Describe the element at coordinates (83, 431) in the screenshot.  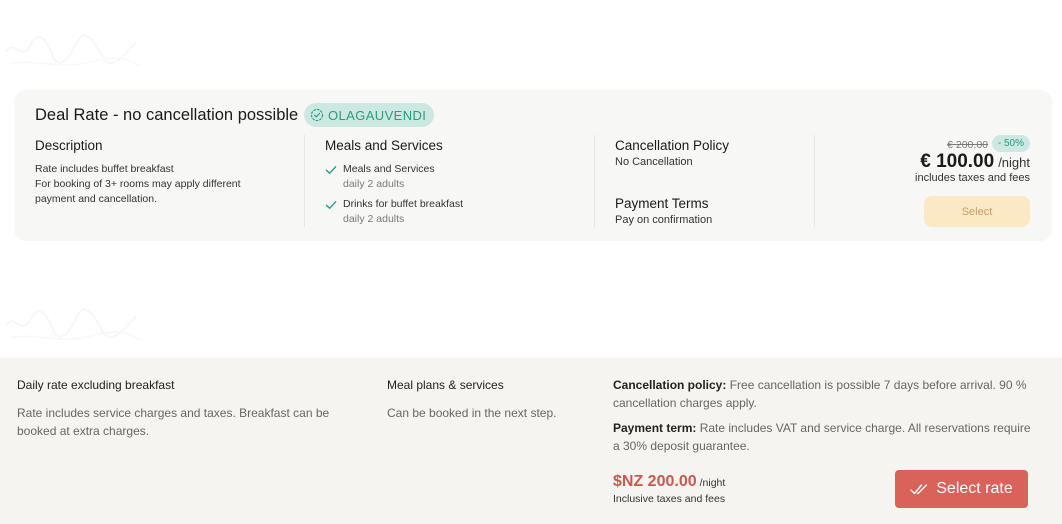
I see `rate-description-line: booked at extra charges.` at that location.